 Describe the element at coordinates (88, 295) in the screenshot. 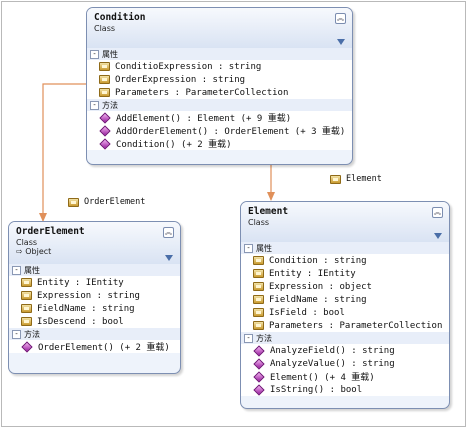

I see `member-text: Expression : string` at that location.